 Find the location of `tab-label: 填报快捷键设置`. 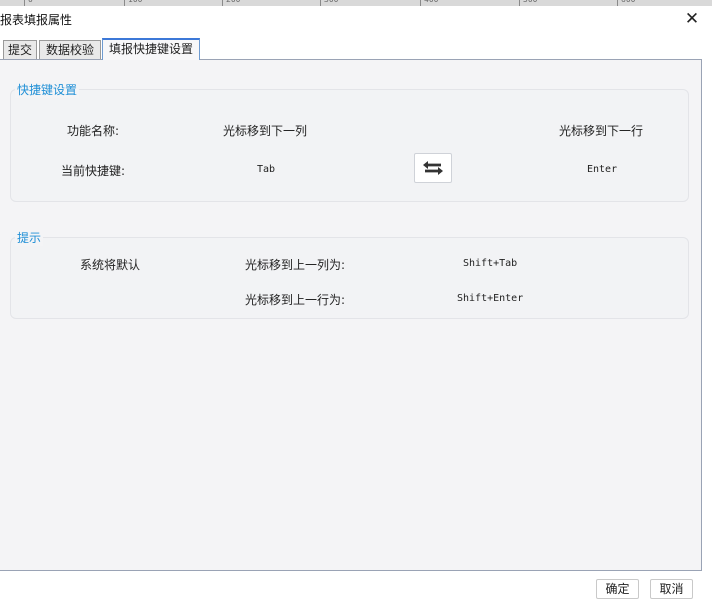

tab-label: 填报快捷键设置 is located at coordinates (150, 49).